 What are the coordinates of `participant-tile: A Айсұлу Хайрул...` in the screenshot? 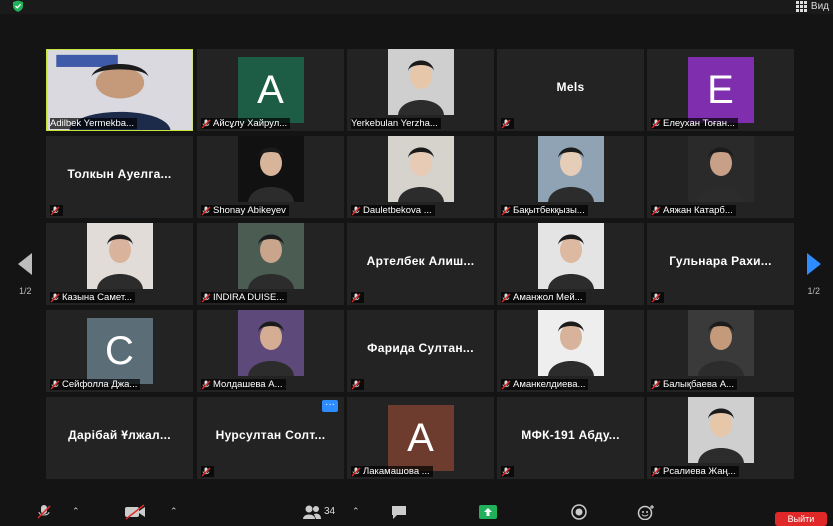 It's located at (270, 90).